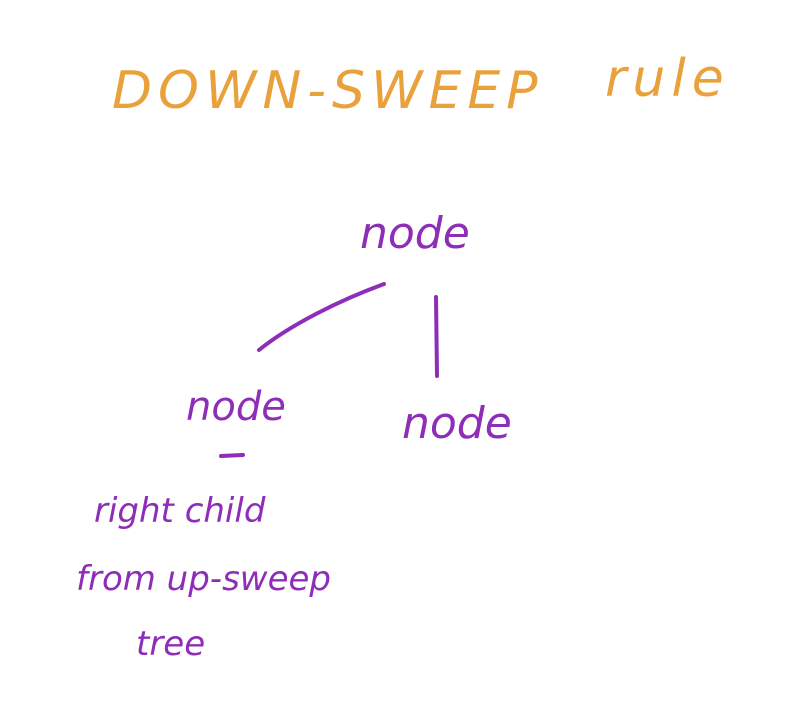 This screenshot has width=809, height=715. What do you see at coordinates (328, 91) in the screenshot?
I see `diagram-title: DOWN-SWEEP` at bounding box center [328, 91].